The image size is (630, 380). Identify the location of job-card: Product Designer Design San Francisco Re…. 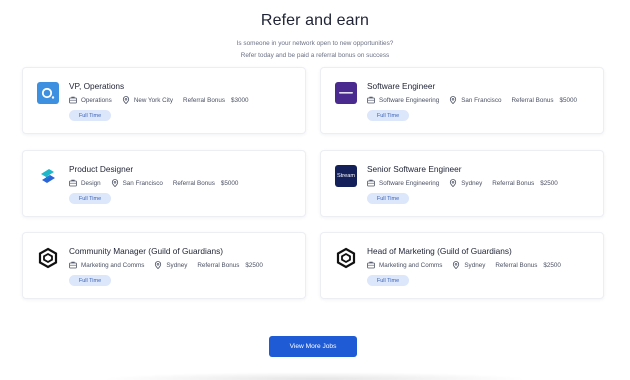
(164, 183).